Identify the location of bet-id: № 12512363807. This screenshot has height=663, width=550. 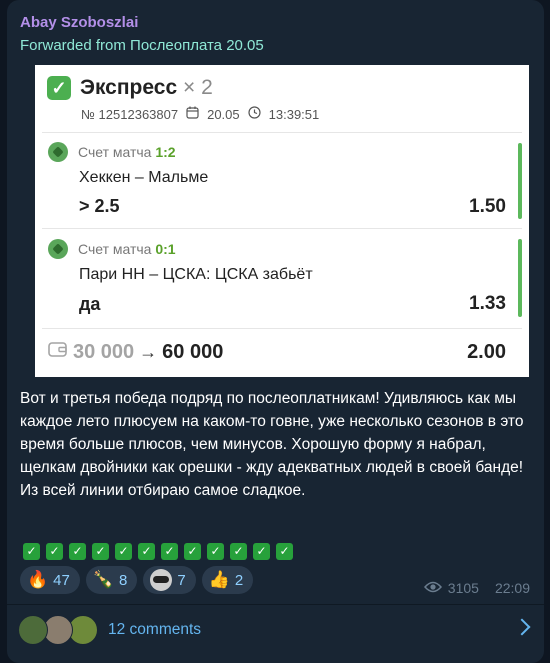
(130, 114).